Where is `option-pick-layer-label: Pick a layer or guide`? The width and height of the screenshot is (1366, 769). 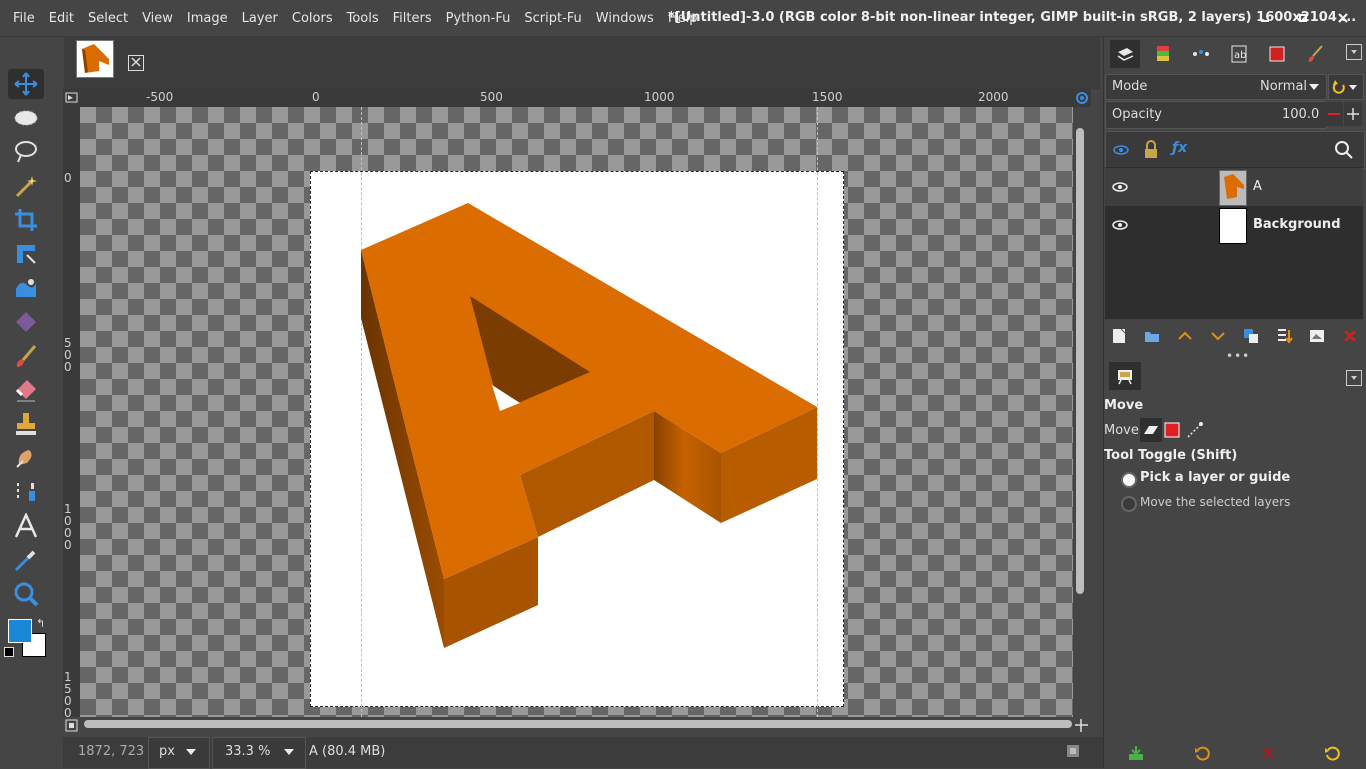 option-pick-layer-label: Pick a layer or guide is located at coordinates (1215, 477).